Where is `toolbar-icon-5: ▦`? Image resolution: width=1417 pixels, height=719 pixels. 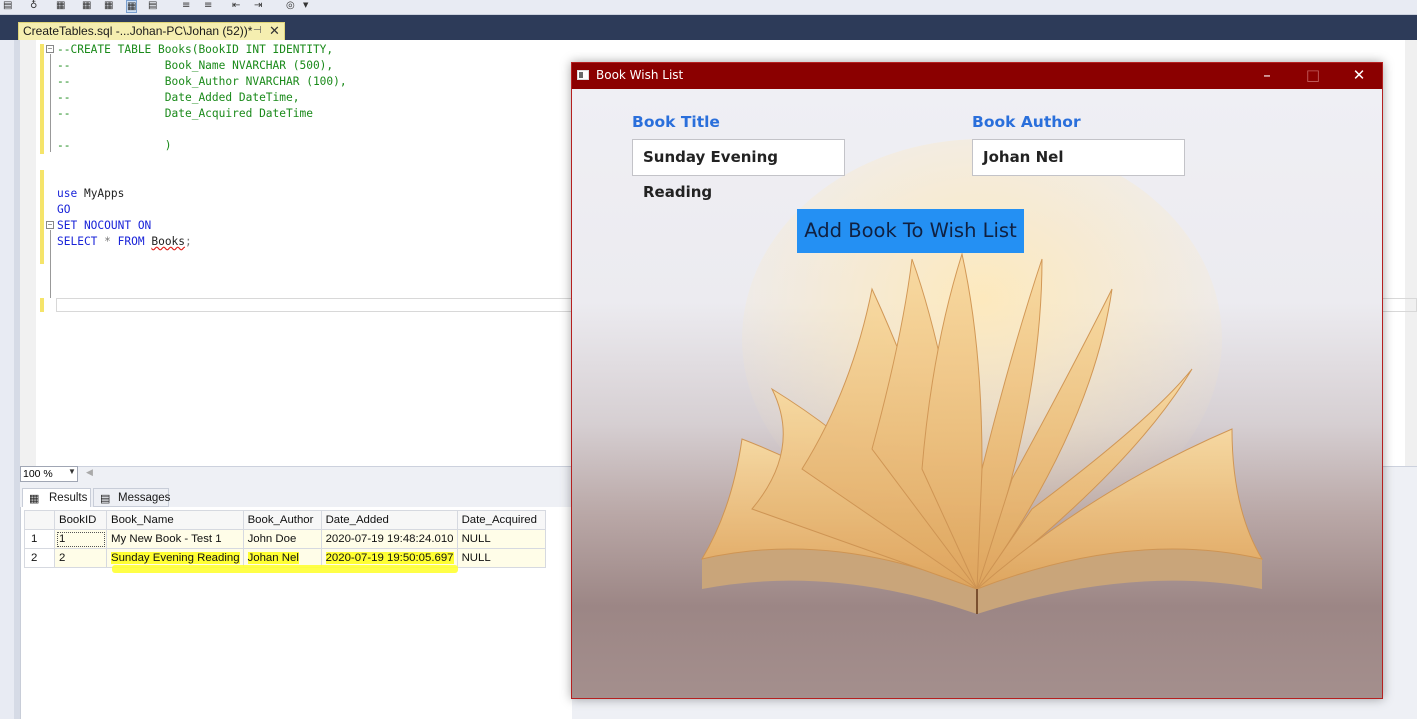
toolbar-icon-5: ▦ is located at coordinates (108, 5).